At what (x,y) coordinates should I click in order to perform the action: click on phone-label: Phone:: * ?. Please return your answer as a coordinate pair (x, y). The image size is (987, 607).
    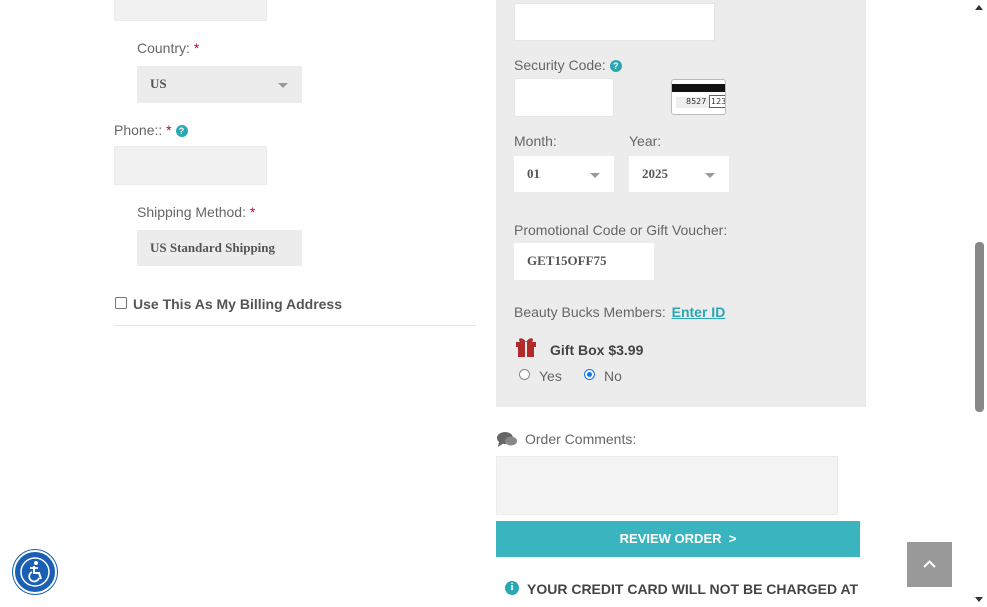
    Looking at the image, I should click on (151, 130).